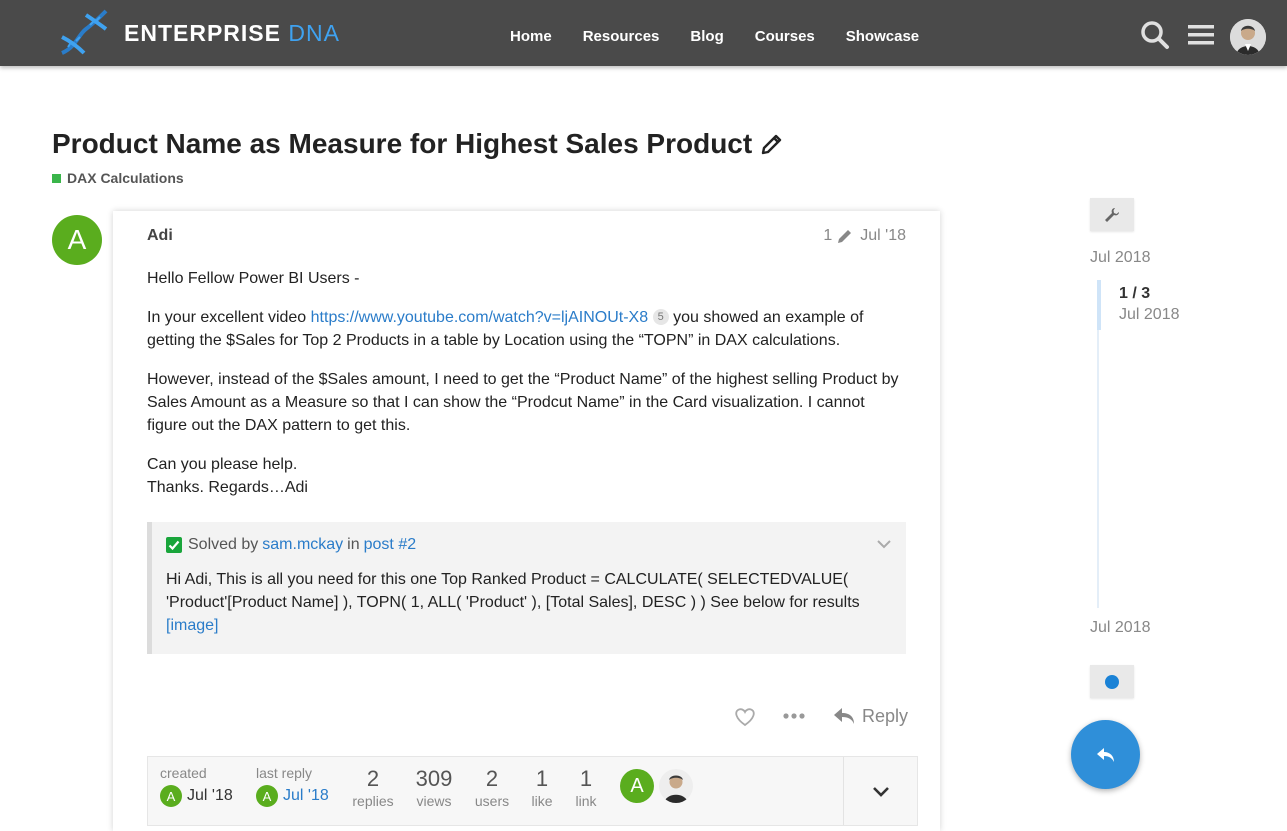  I want to click on category-label: DAX Calculations, so click(125, 178).